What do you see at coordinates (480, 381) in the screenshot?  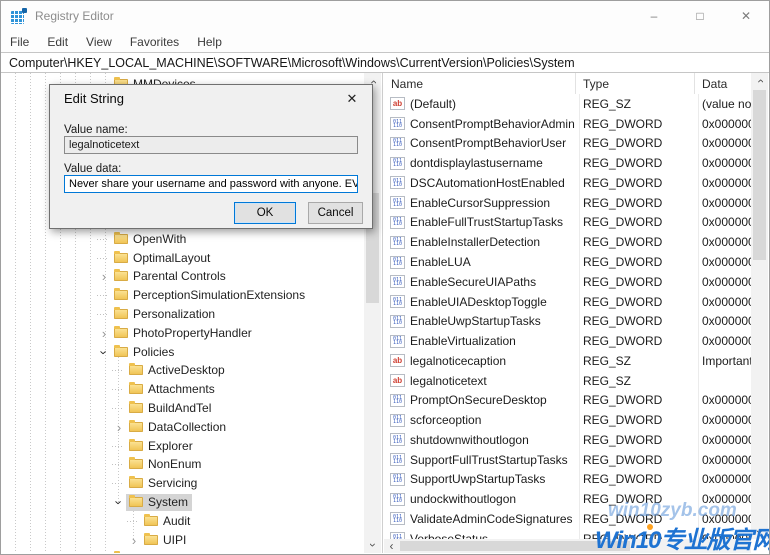 I see `value-name-cell: legalnoticetext` at bounding box center [480, 381].